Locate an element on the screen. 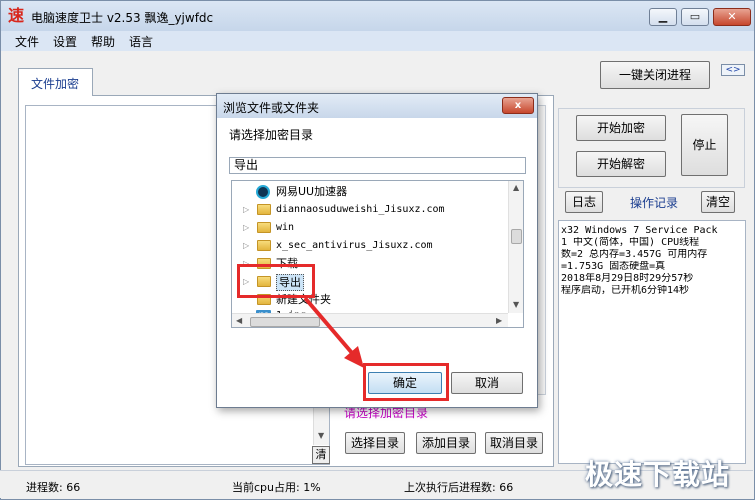 This screenshot has height=500, width=755. scroll-left-icon: ◀ is located at coordinates (239, 320).